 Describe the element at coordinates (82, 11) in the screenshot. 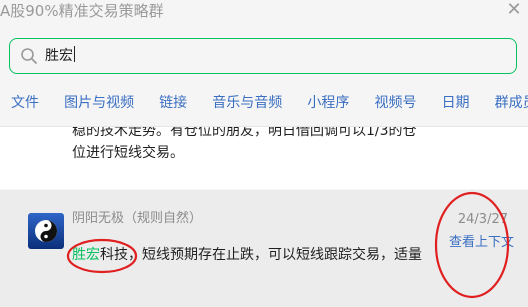

I see `window-title: A股90%精准交易策略群` at that location.